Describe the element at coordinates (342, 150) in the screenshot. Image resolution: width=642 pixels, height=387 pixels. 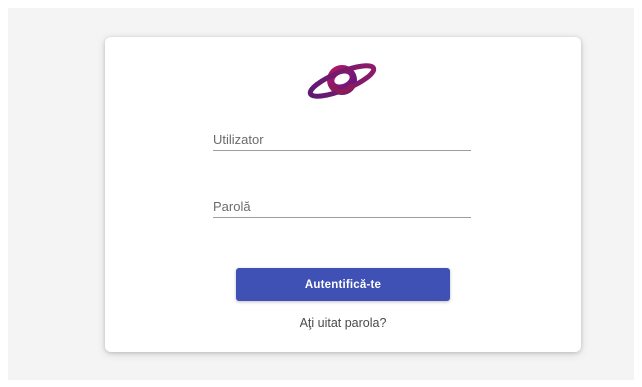
I see `username-underline` at that location.